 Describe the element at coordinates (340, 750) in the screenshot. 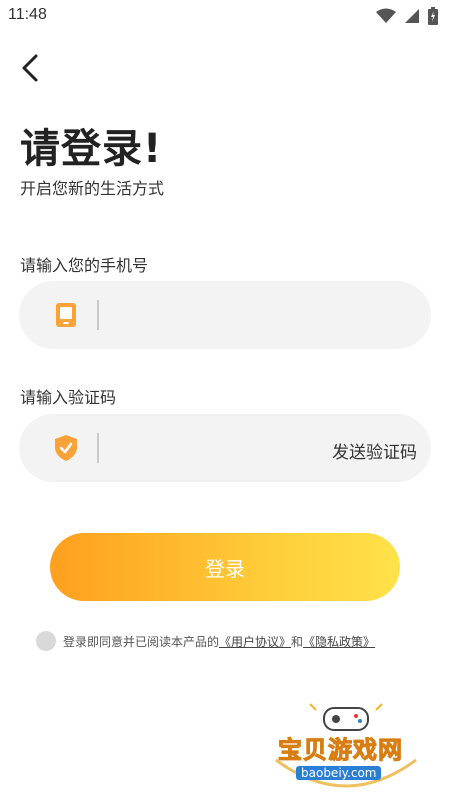

I see `watermark-text: 宝贝游戏网` at that location.